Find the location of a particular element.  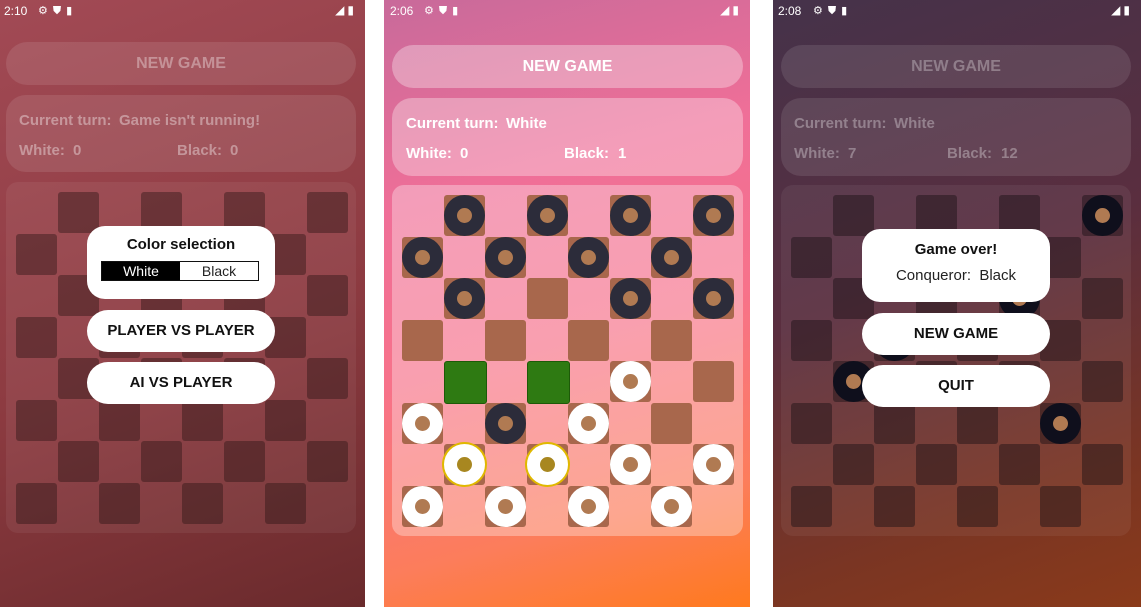

status-time: 2:06 is located at coordinates (402, 11).